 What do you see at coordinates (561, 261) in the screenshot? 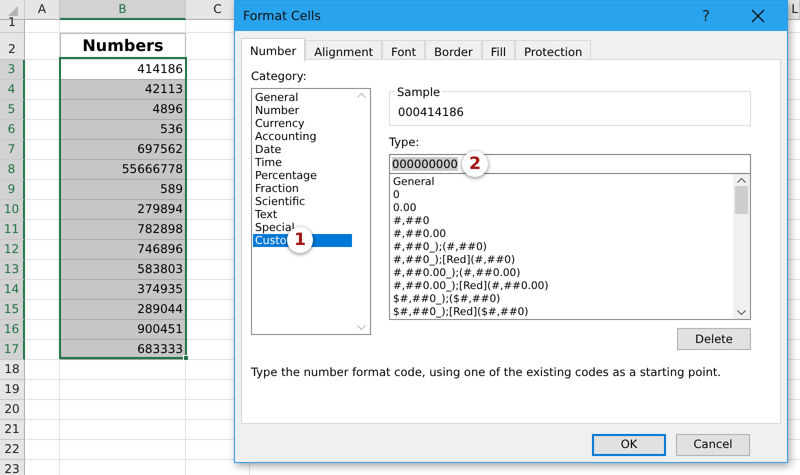
I see `format-code-item: #,##0_);[Red](#,##0)` at bounding box center [561, 261].